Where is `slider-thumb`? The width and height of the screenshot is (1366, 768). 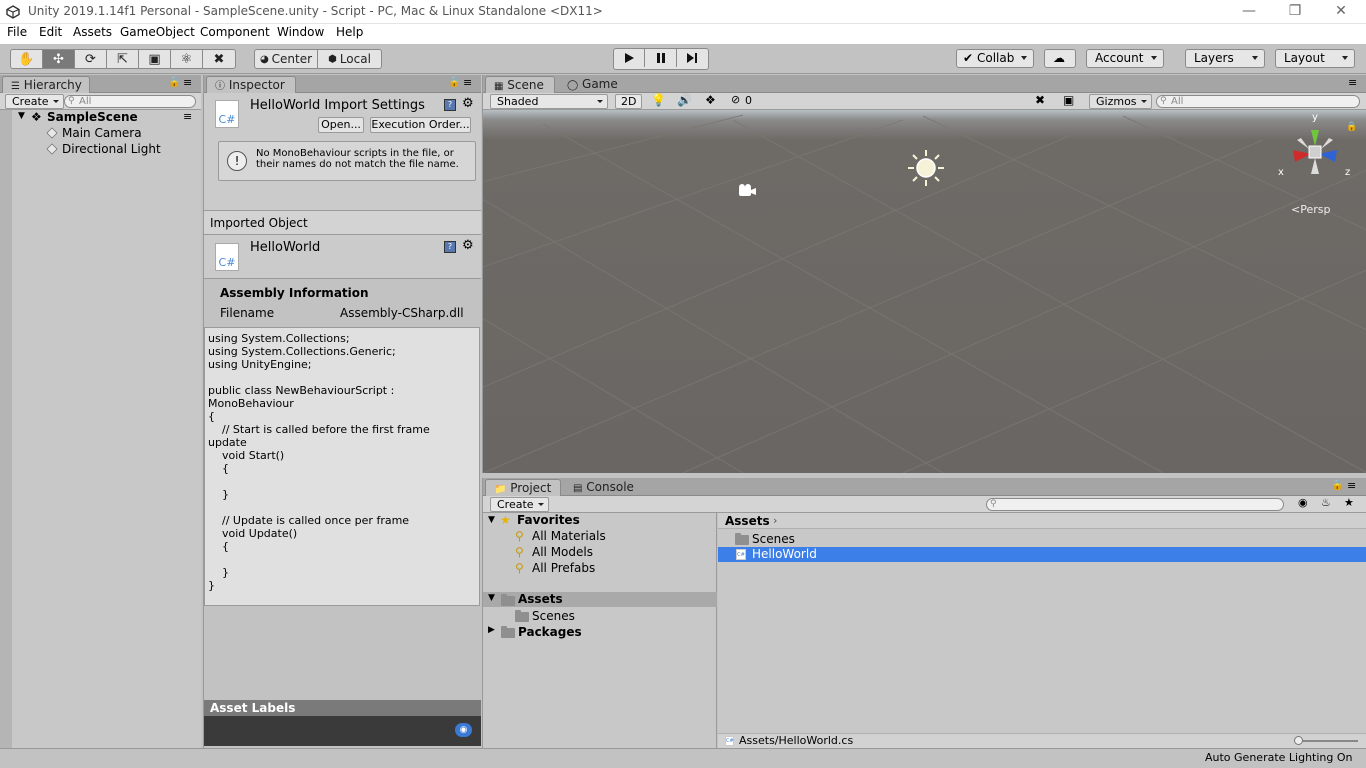 slider-thumb is located at coordinates (1298, 740).